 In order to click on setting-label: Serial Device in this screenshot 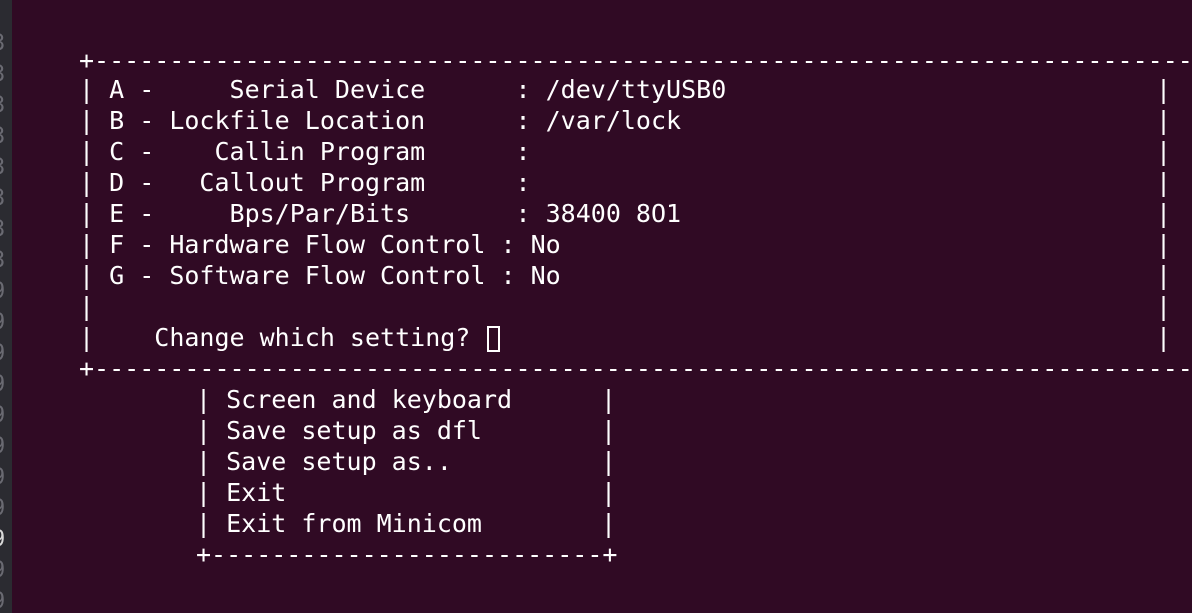, I will do `click(342, 89)`.